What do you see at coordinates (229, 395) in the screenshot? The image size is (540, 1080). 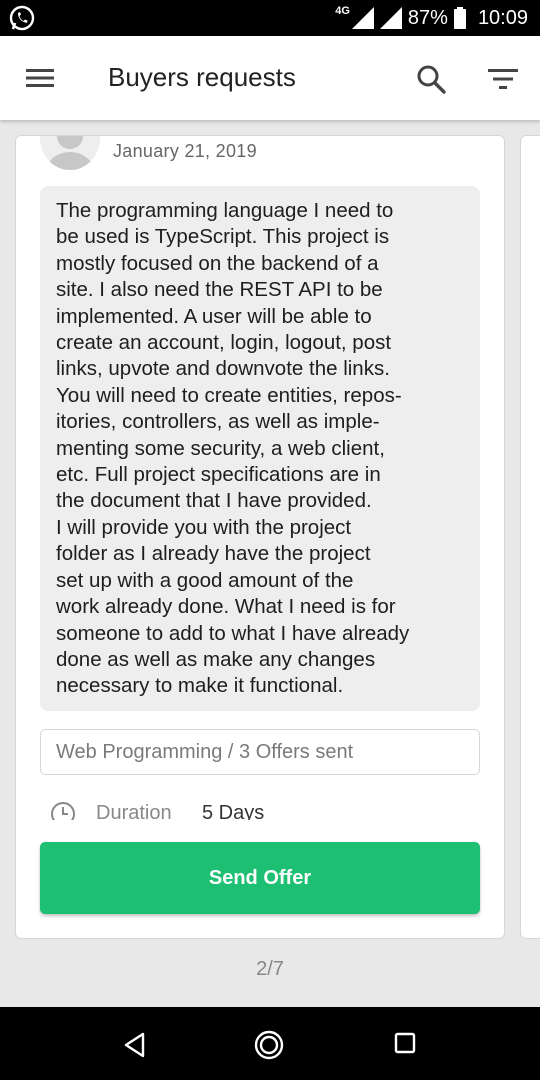 I see `description-line: You will need to create entities, repos-` at bounding box center [229, 395].